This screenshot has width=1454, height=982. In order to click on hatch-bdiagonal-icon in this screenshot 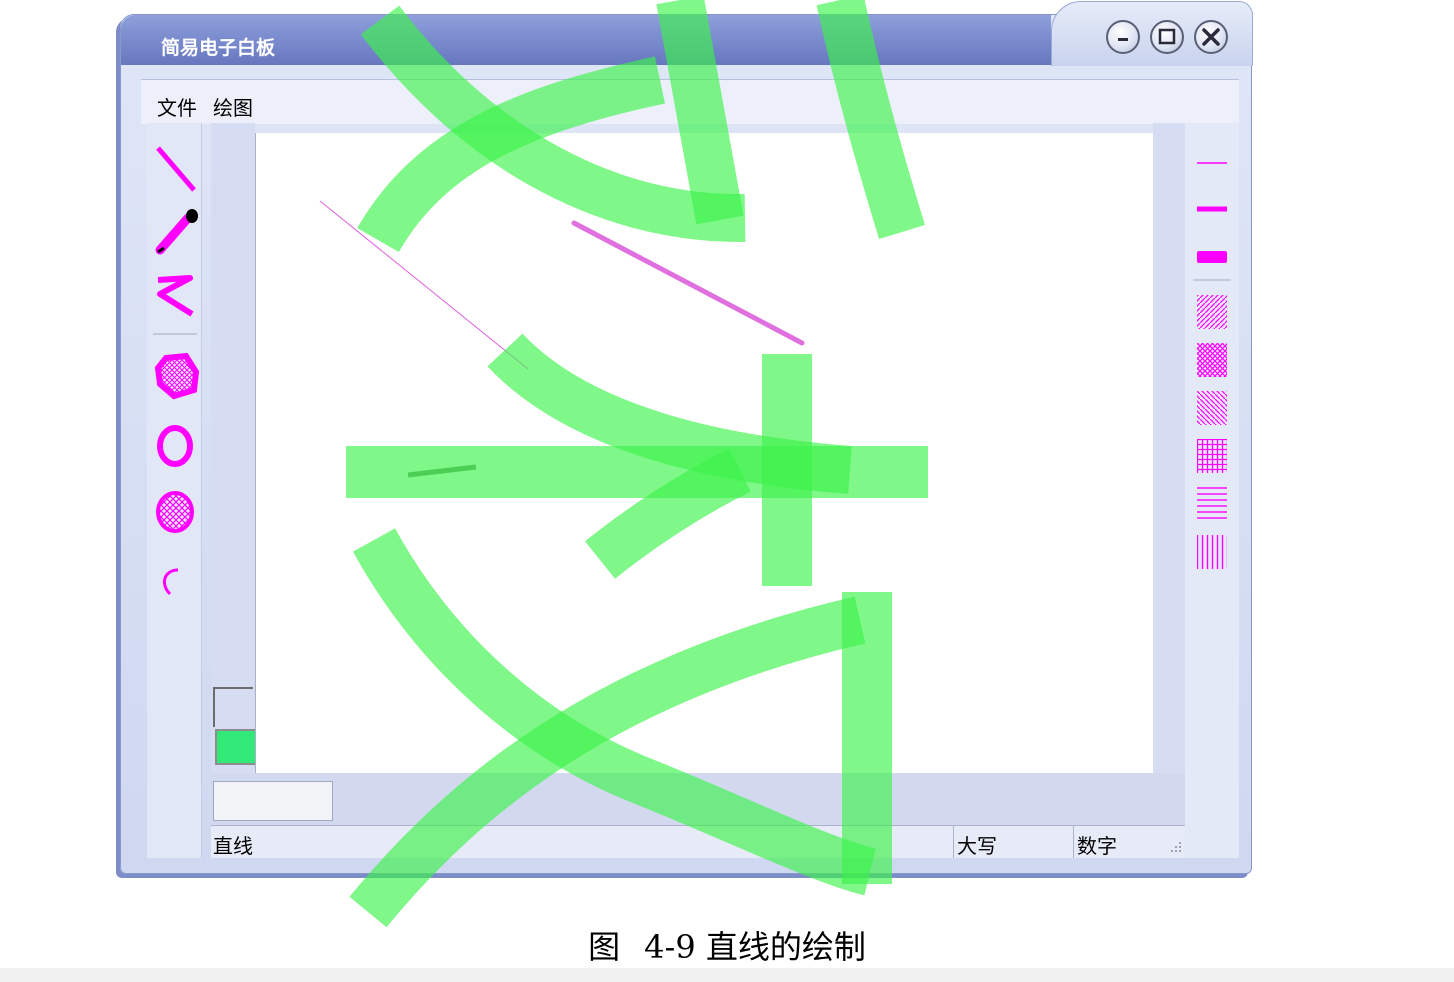, I will do `click(1213, 409)`.